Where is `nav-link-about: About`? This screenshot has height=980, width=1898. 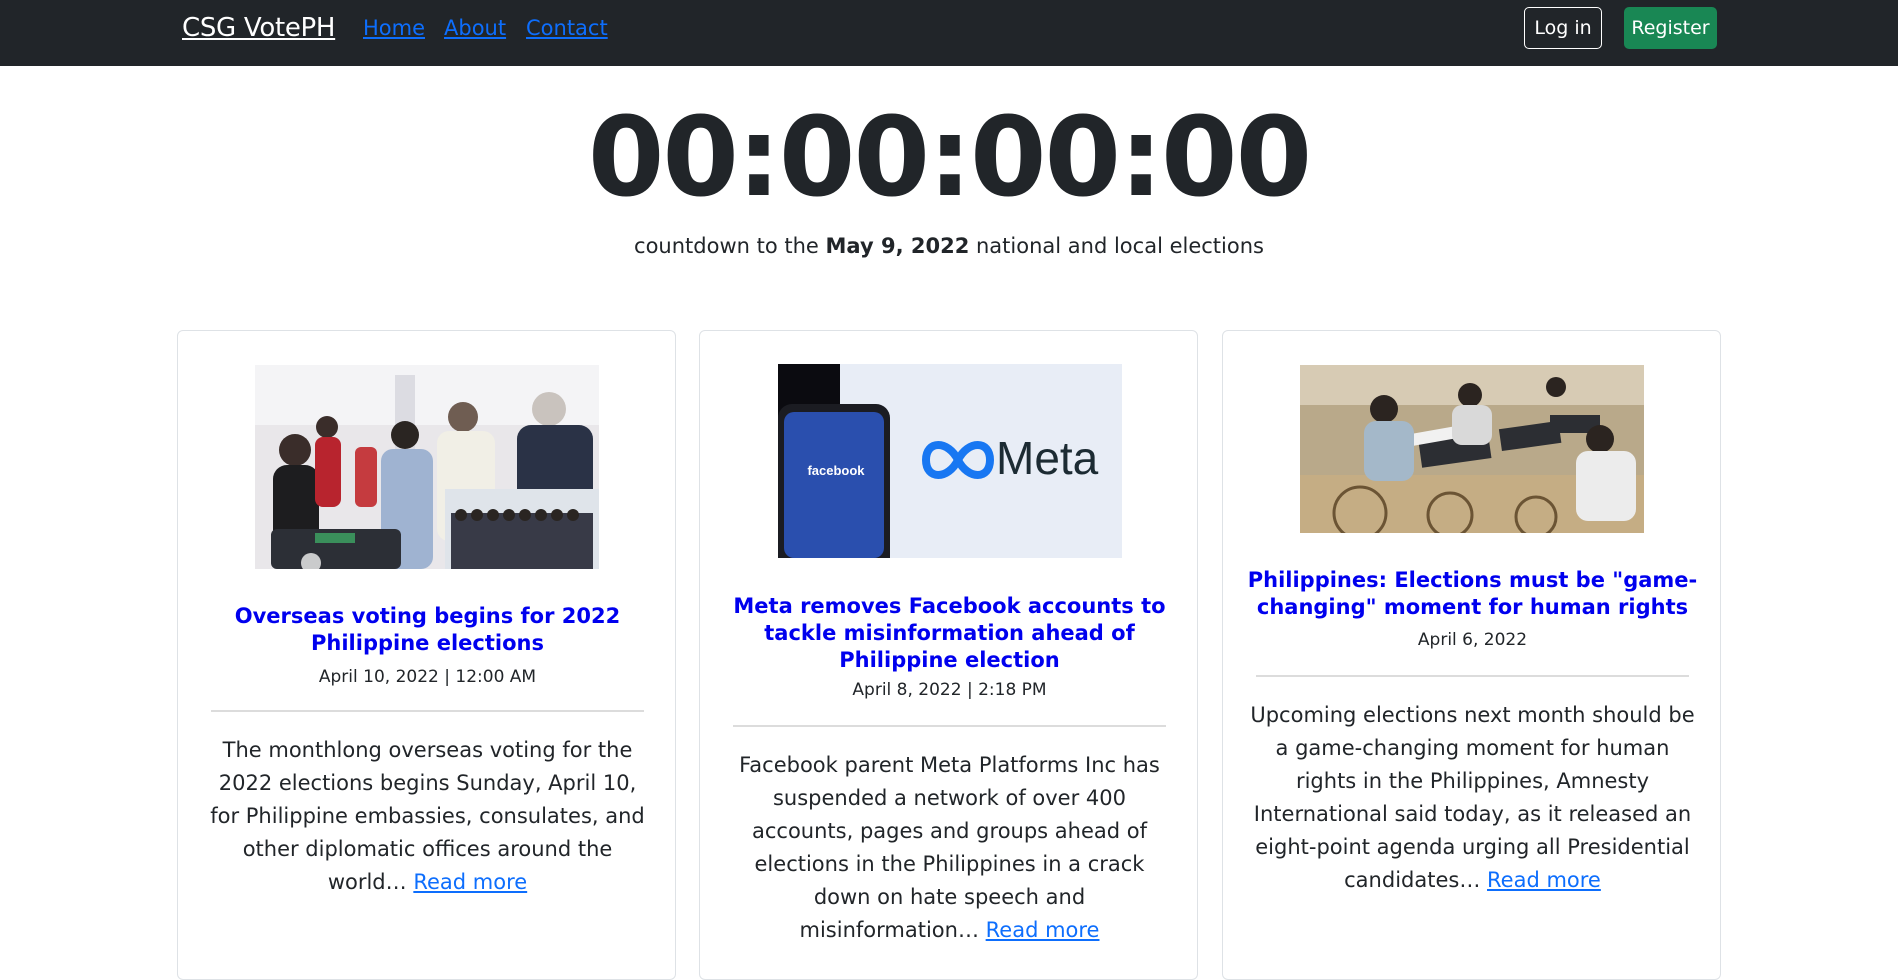
nav-link-about: About is located at coordinates (475, 28).